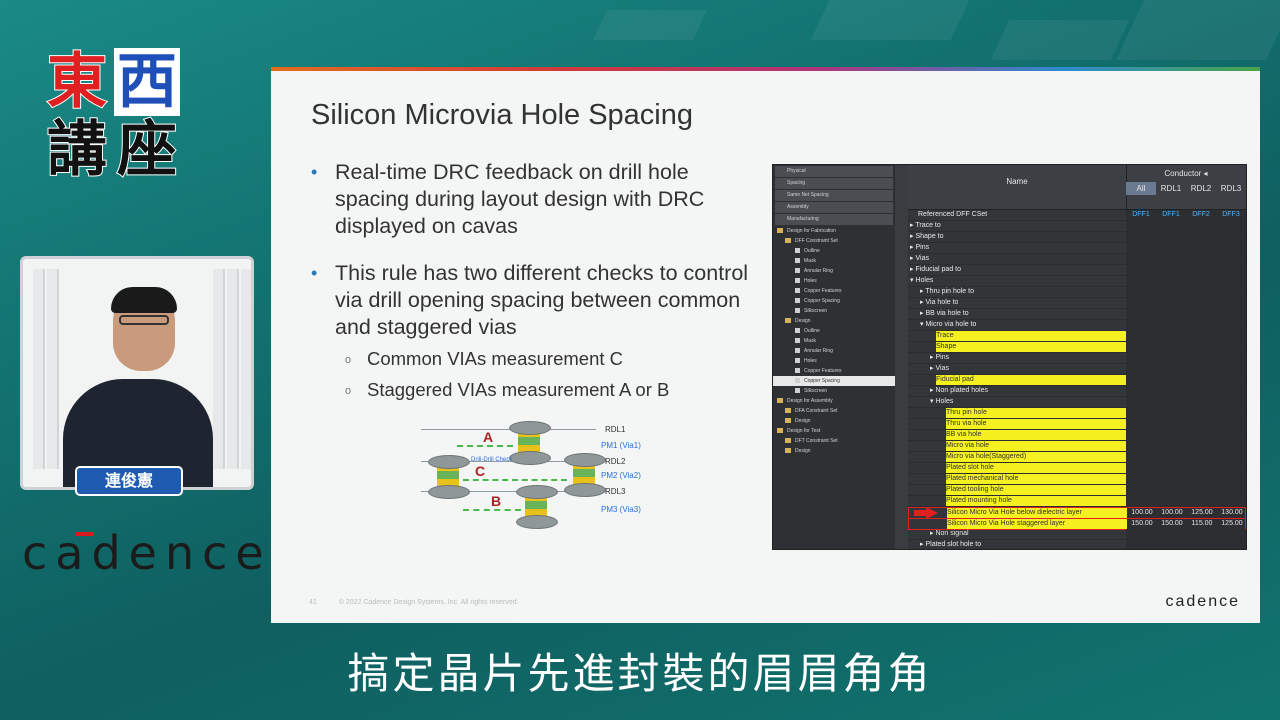 The height and width of the screenshot is (720, 1280). What do you see at coordinates (834, 231) in the screenshot?
I see `tree-item: Design for Fabrication` at bounding box center [834, 231].